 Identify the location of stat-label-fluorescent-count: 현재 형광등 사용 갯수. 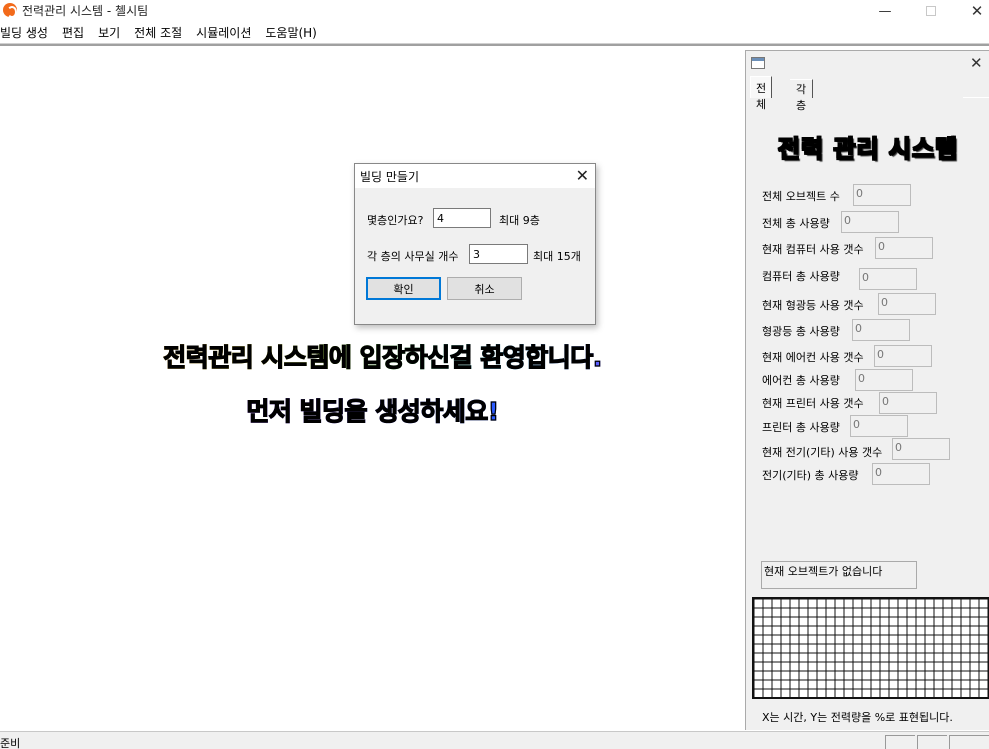
(813, 305).